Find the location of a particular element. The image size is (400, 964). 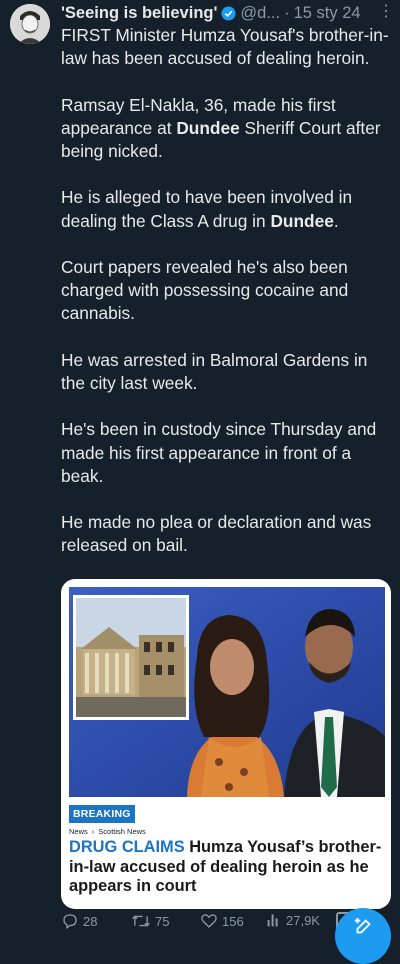

avatar is located at coordinates (30, 24).